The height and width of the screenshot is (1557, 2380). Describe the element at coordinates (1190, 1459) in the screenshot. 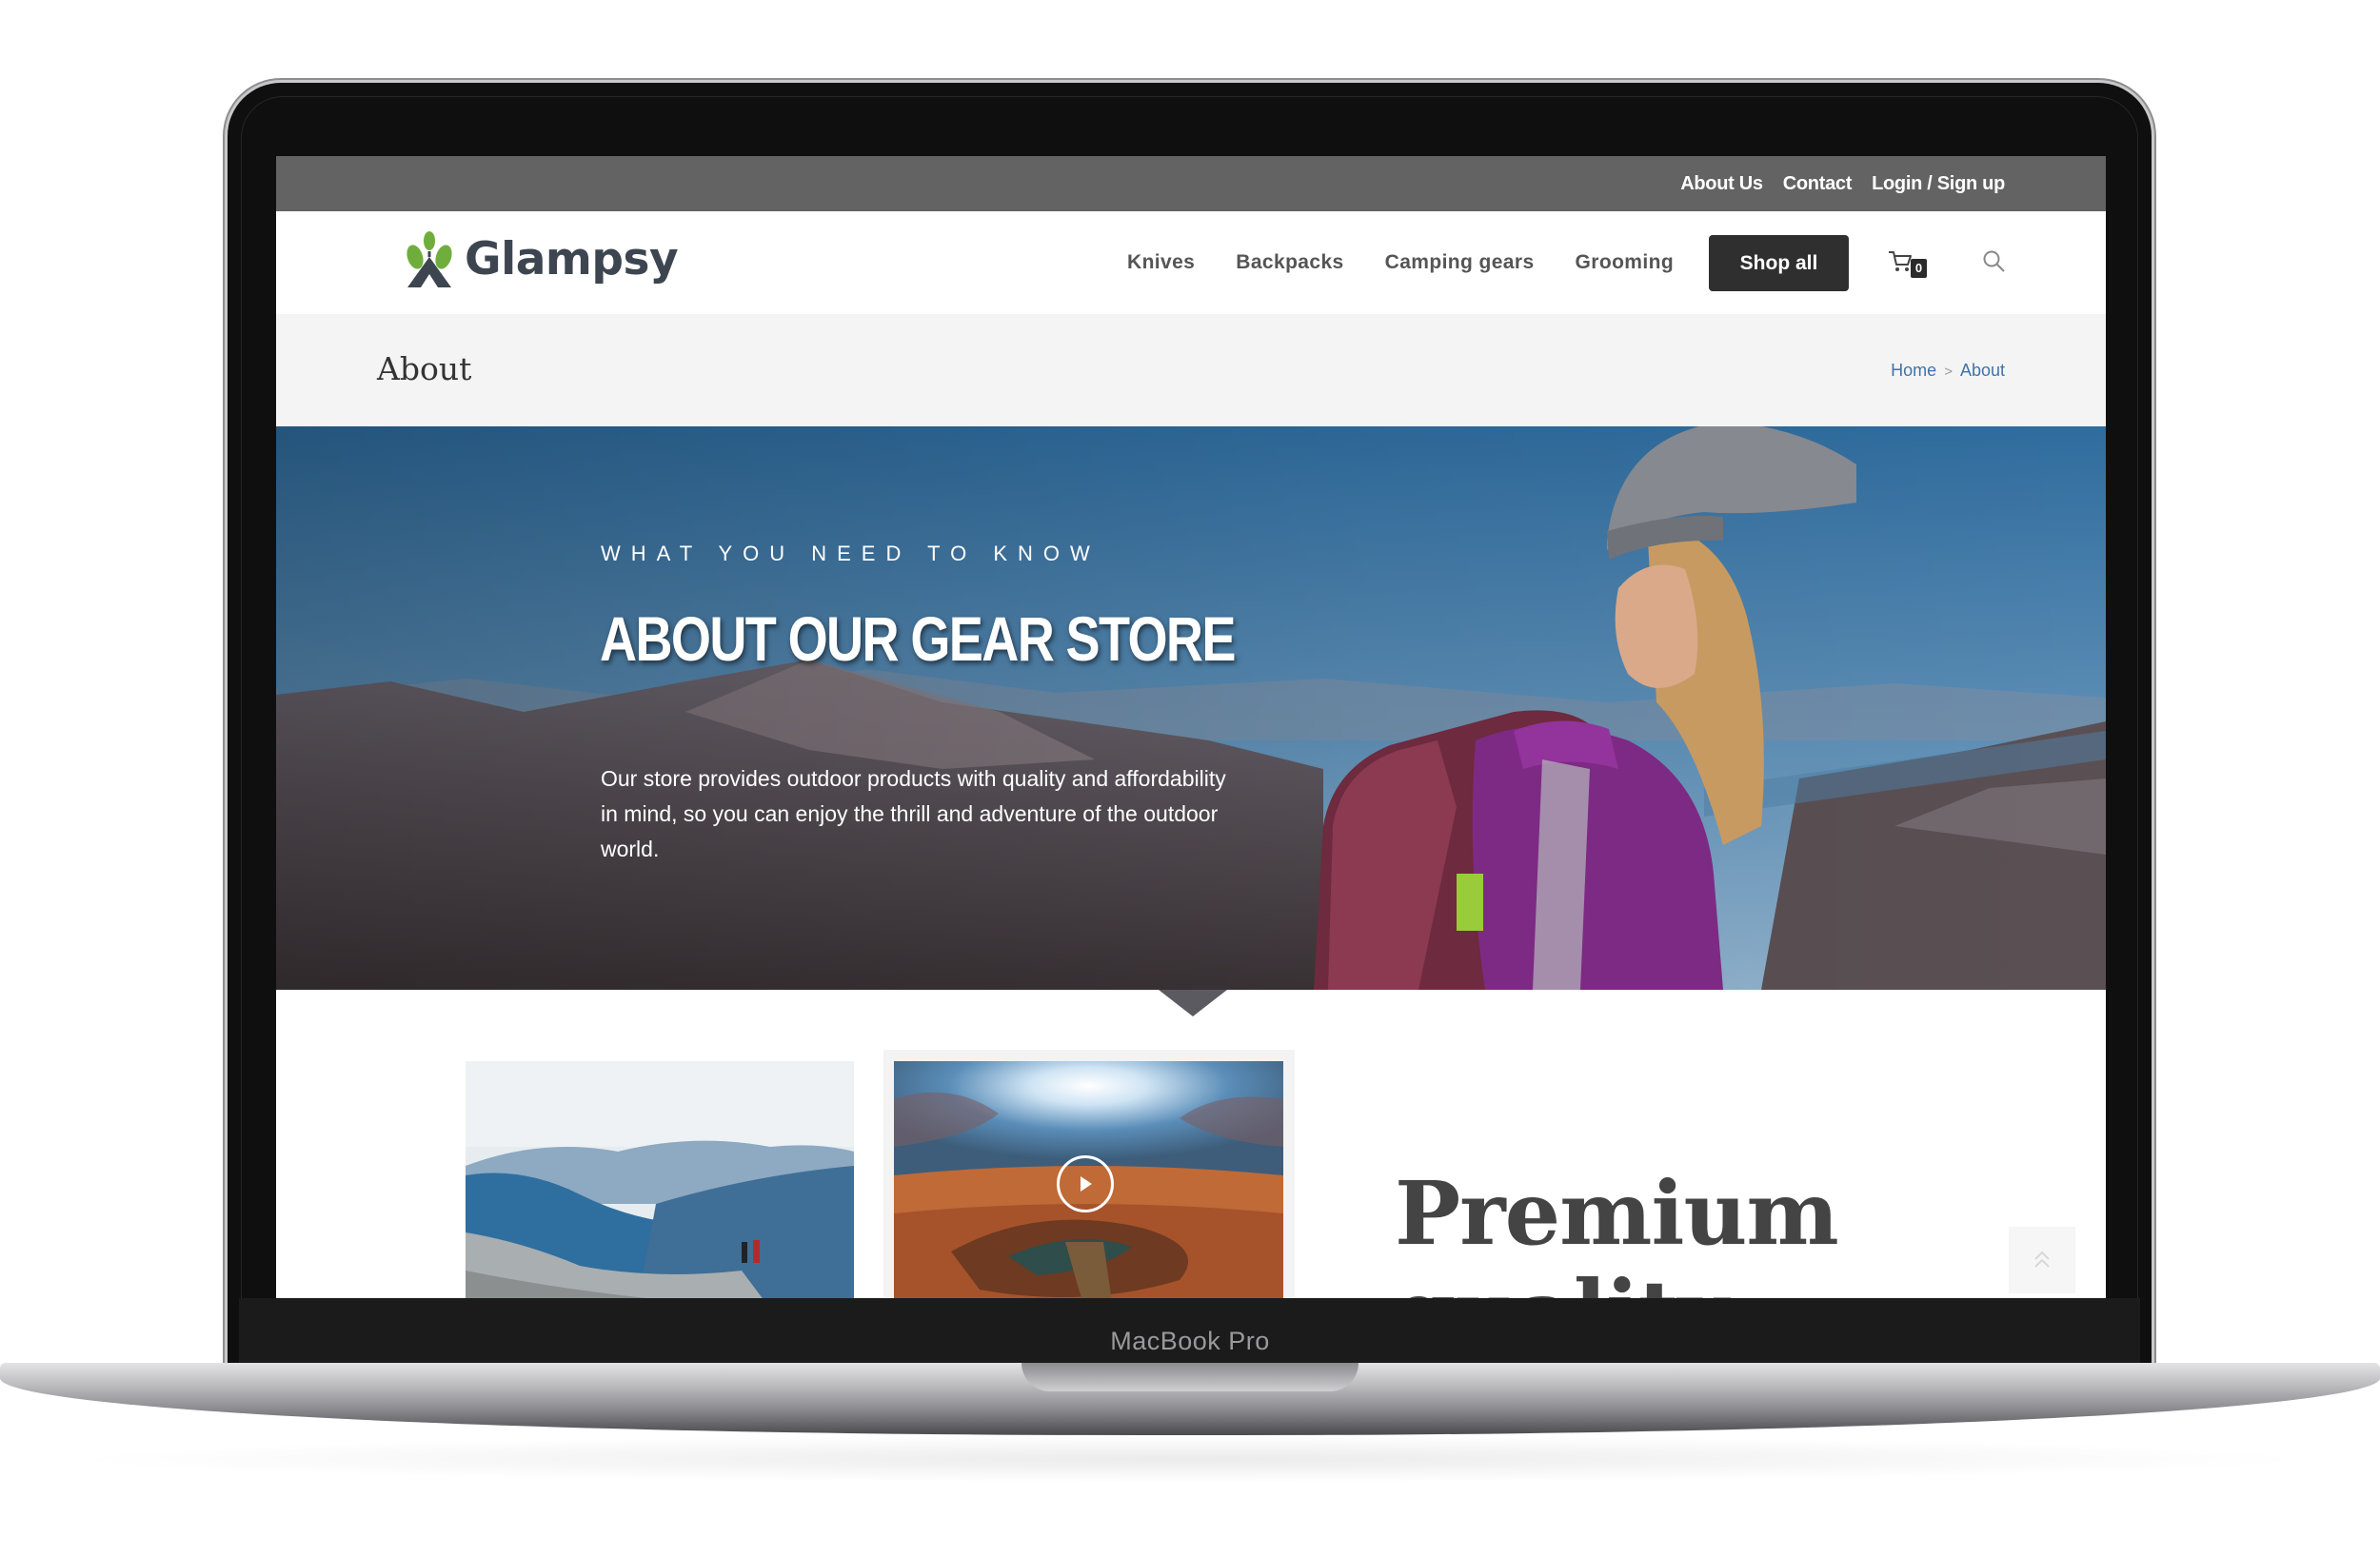

I see `laptop-shadow` at that location.